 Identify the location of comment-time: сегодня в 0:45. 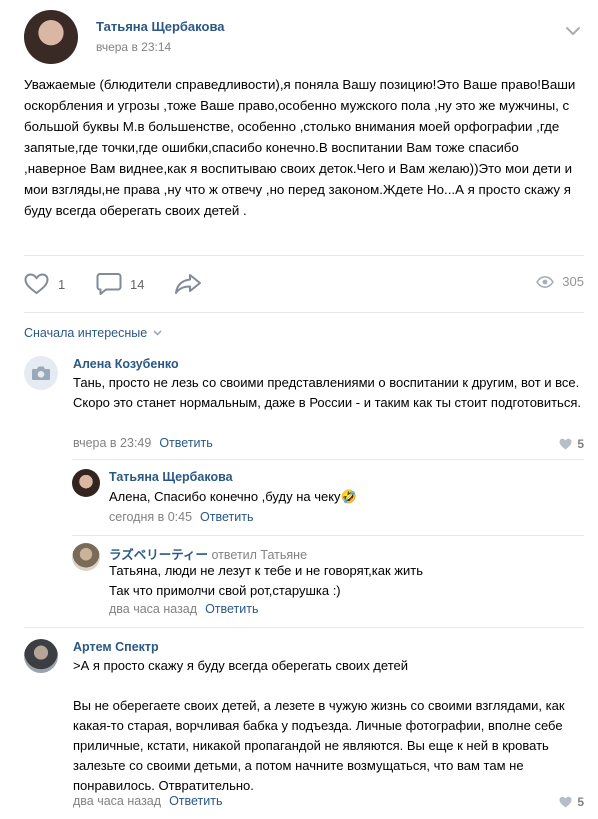
(150, 517).